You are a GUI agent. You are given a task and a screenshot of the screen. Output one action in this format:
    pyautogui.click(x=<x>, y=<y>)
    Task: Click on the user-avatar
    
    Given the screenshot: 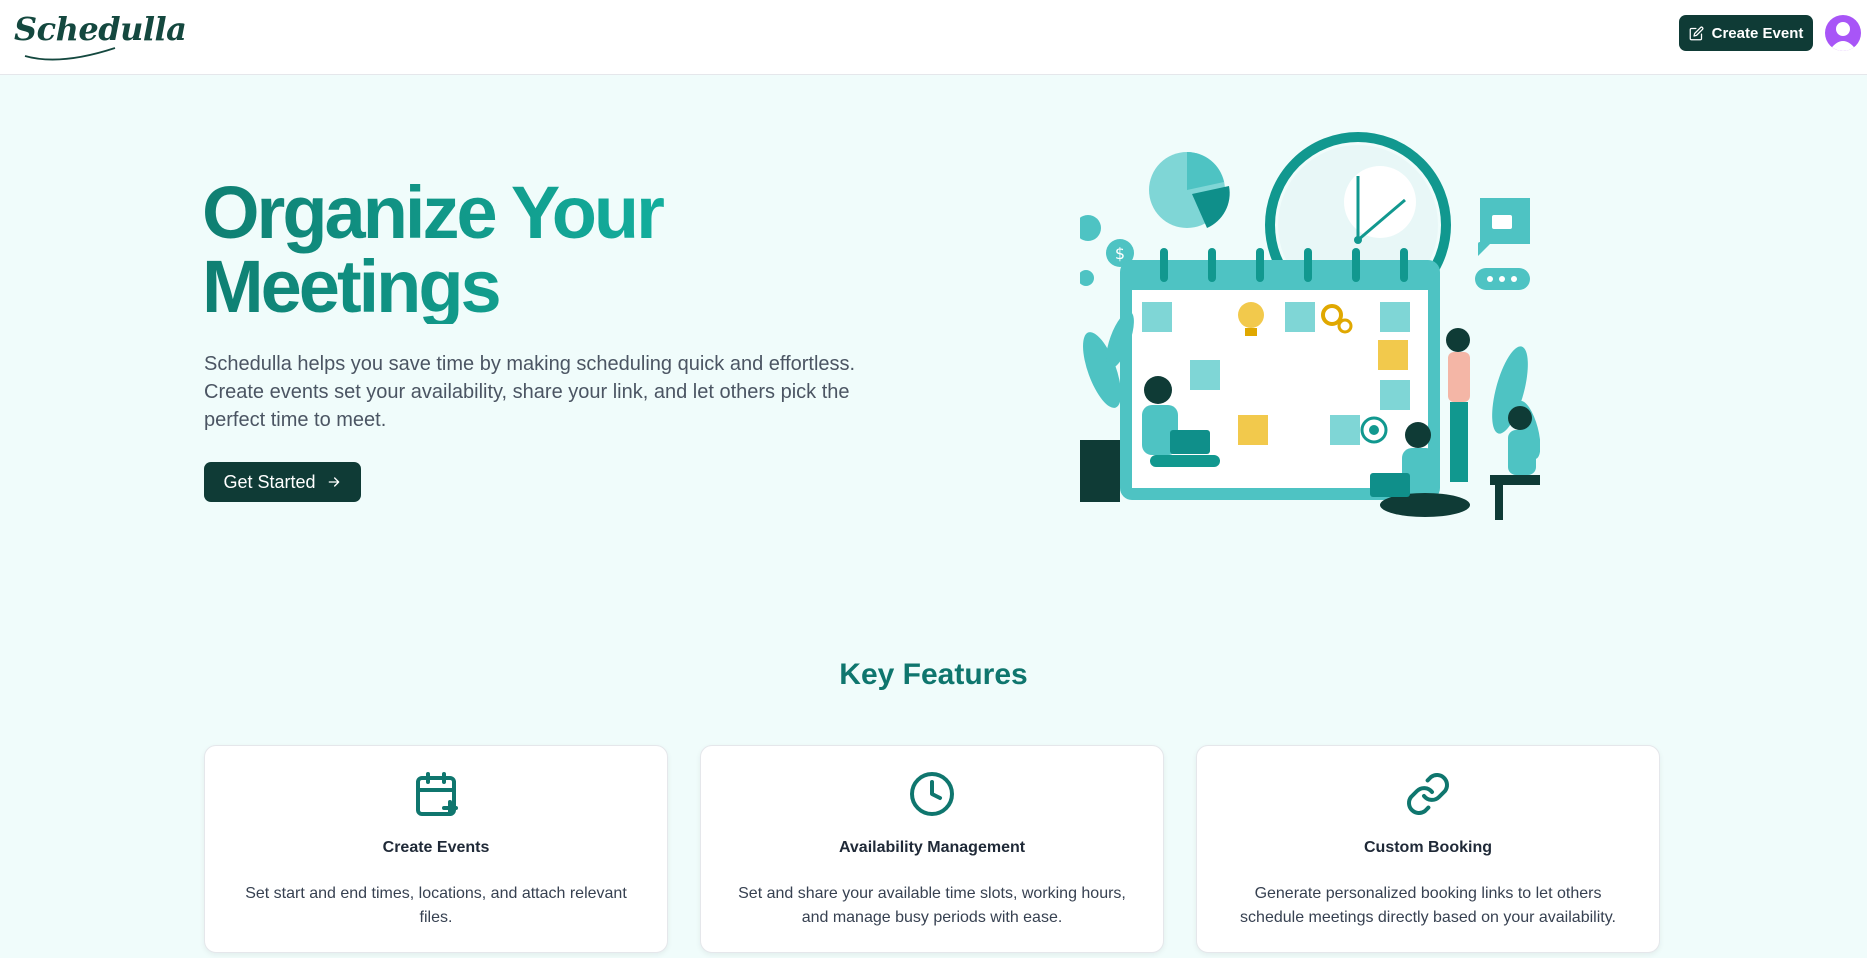 What is the action you would take?
    pyautogui.click(x=1843, y=33)
    